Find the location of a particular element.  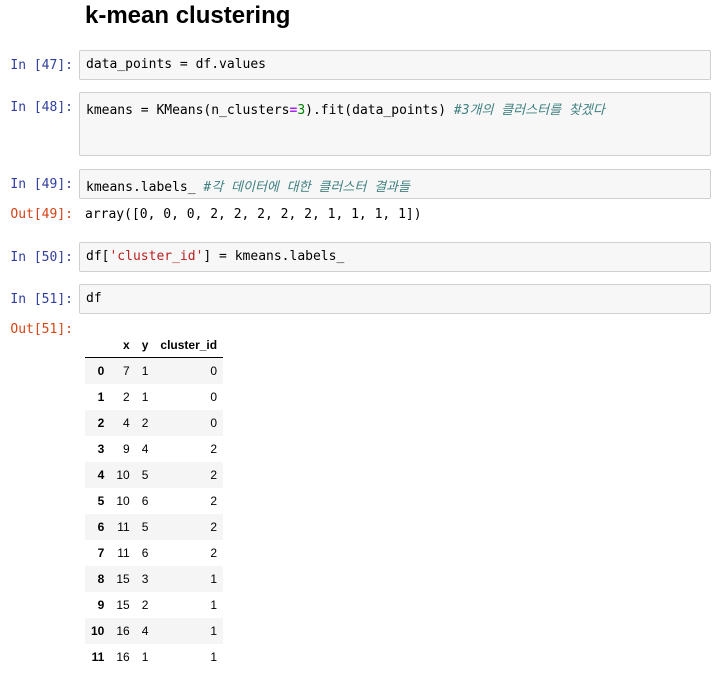

code-token: df is located at coordinates (94, 298).